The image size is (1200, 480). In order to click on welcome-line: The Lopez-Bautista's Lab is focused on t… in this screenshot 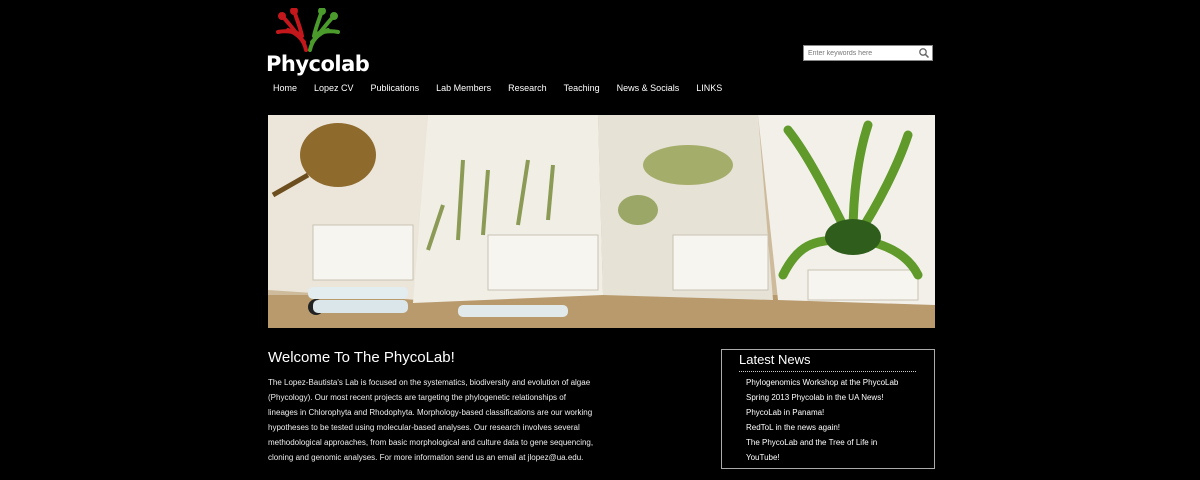, I will do `click(429, 382)`.